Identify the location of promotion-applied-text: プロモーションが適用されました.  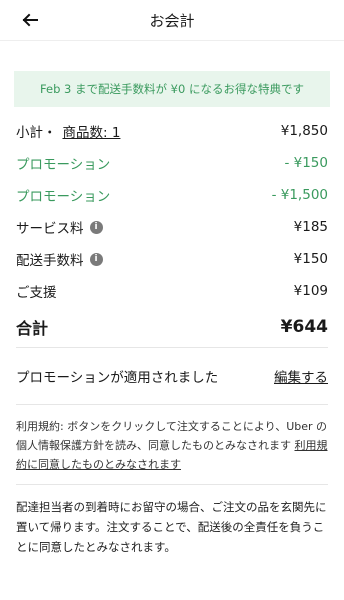
(117, 378).